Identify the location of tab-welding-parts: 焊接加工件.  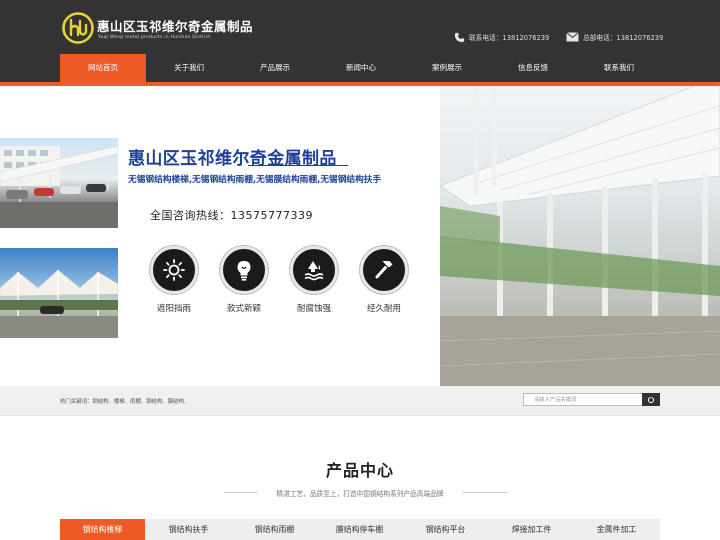
(531, 529).